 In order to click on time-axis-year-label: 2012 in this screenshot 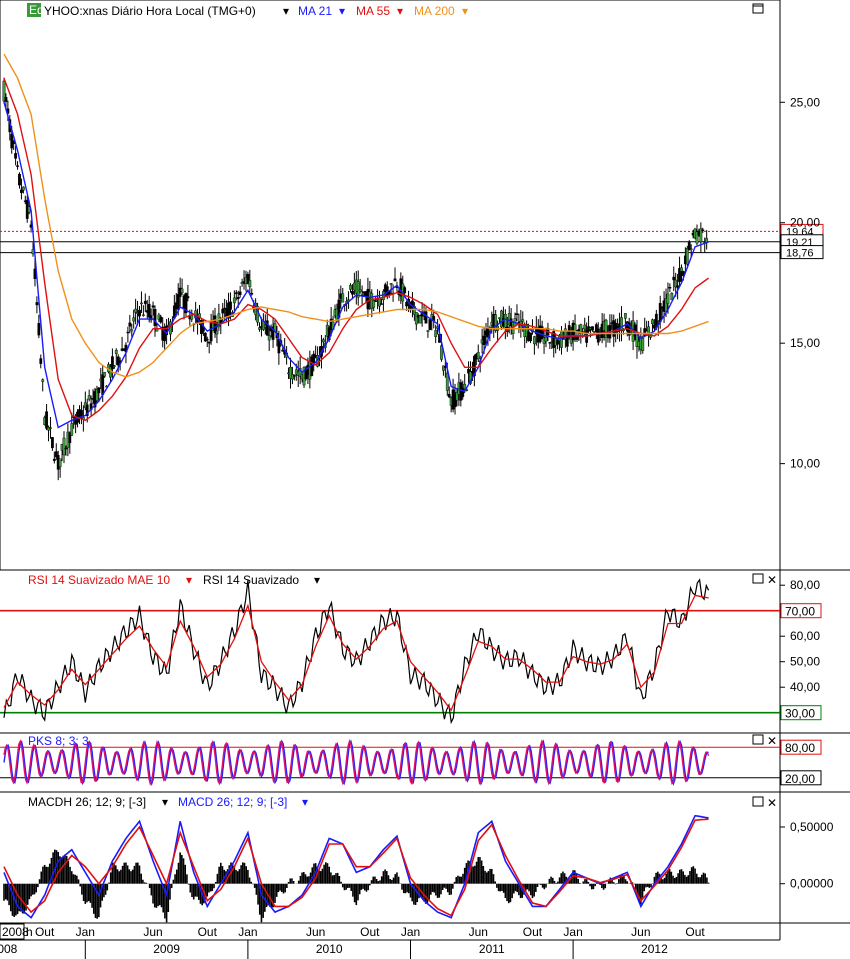, I will do `click(654, 949)`.